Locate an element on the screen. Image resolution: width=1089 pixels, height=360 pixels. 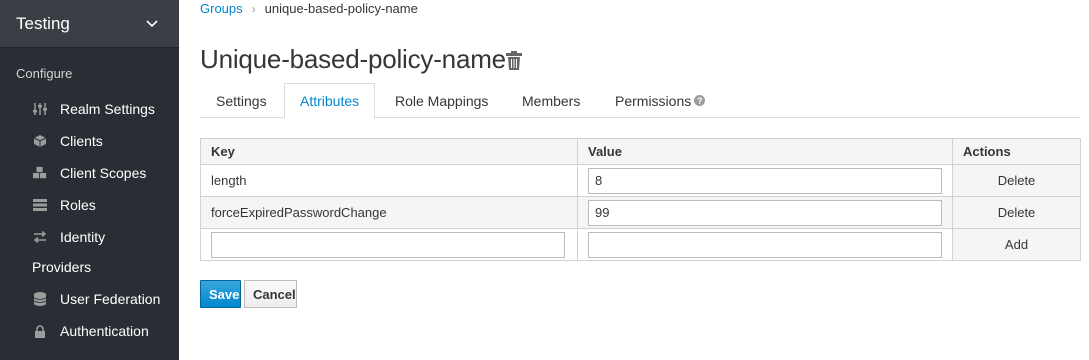
table-row: length Delete is located at coordinates (640, 180).